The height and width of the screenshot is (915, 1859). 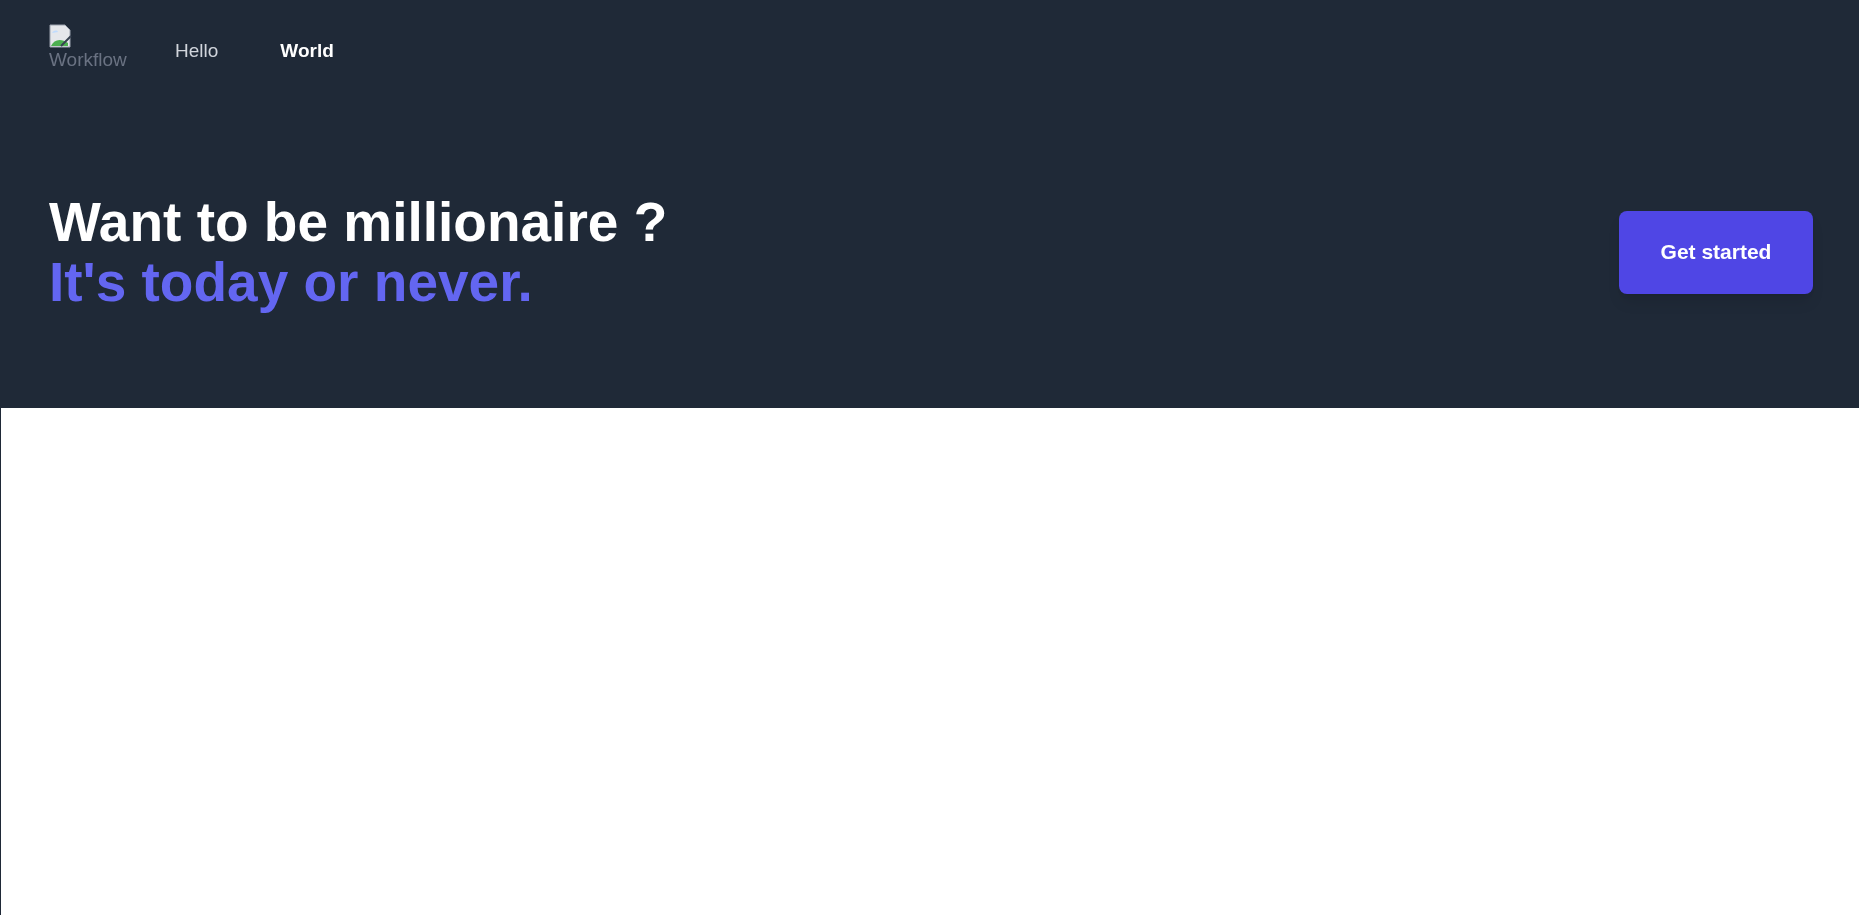 I want to click on nav-link: World, so click(x=307, y=51).